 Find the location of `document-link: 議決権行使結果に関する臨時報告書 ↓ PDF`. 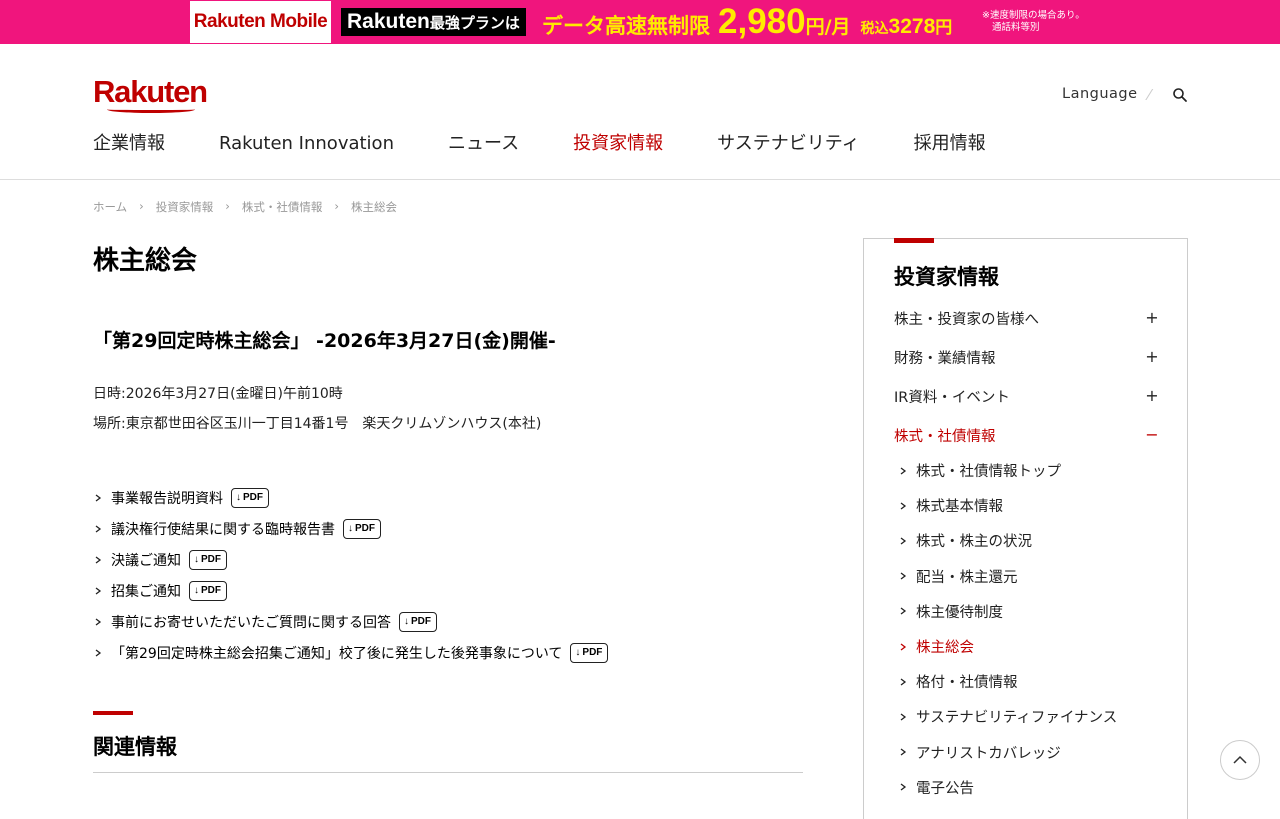

document-link: 議決権行使結果に関する臨時報告書 ↓ PDF is located at coordinates (350, 528).